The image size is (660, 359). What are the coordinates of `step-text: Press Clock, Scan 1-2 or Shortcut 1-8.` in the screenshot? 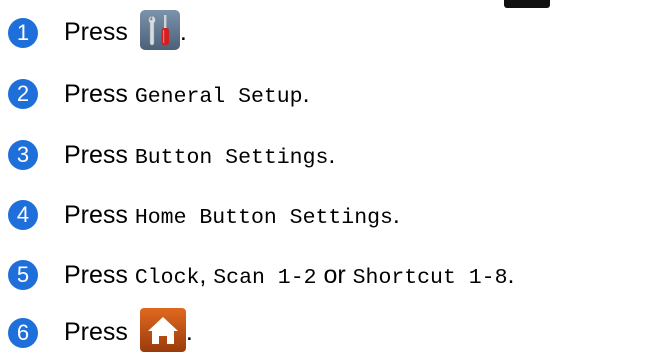 It's located at (289, 275).